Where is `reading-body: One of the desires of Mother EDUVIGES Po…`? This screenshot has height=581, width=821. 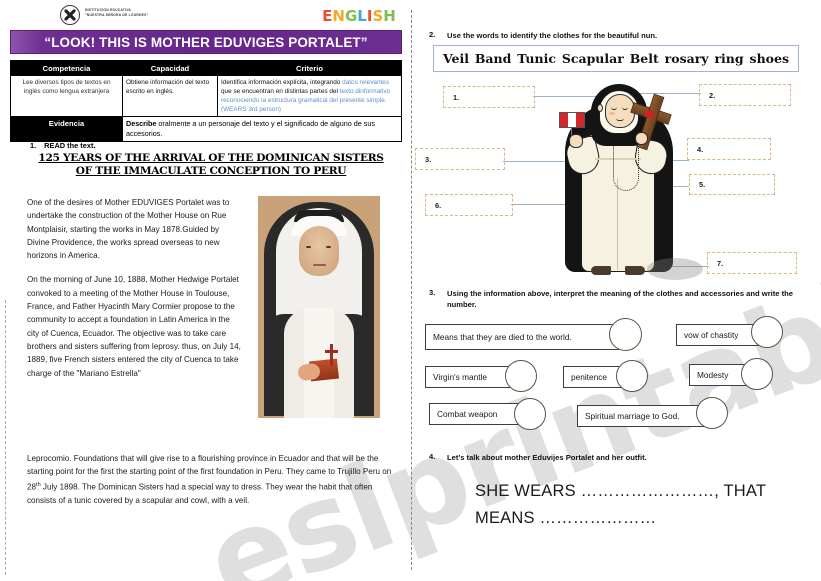
reading-body: One of the desires of Mother EDUVIGES Po… is located at coordinates (134, 293).